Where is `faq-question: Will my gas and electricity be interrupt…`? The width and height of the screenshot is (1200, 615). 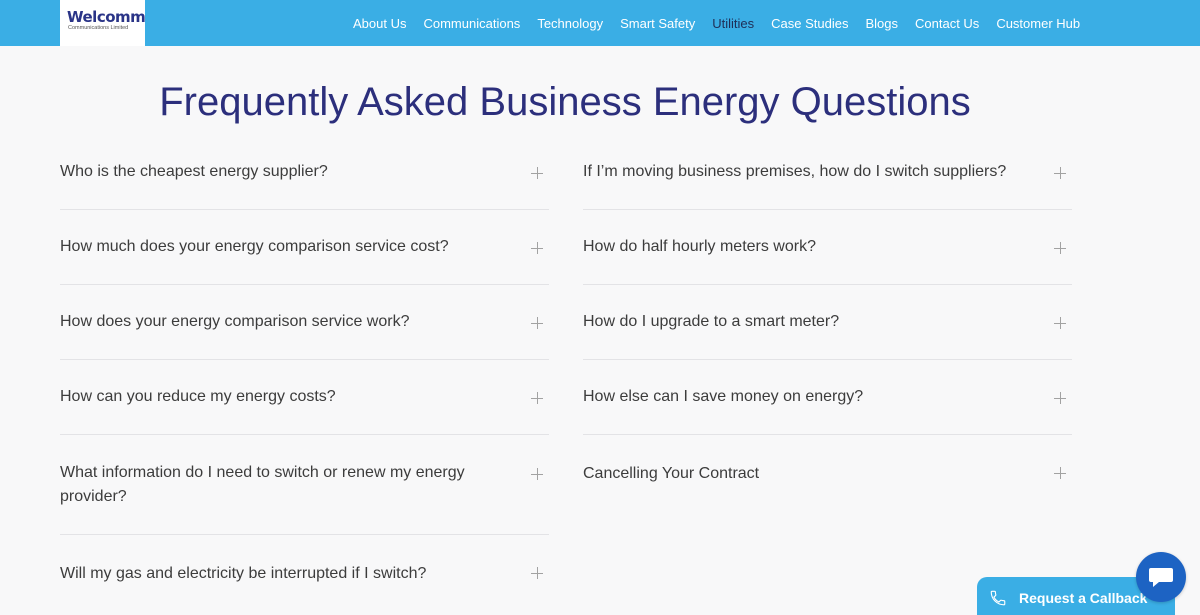 faq-question: Will my gas and electricity be interrupt… is located at coordinates (243, 573).